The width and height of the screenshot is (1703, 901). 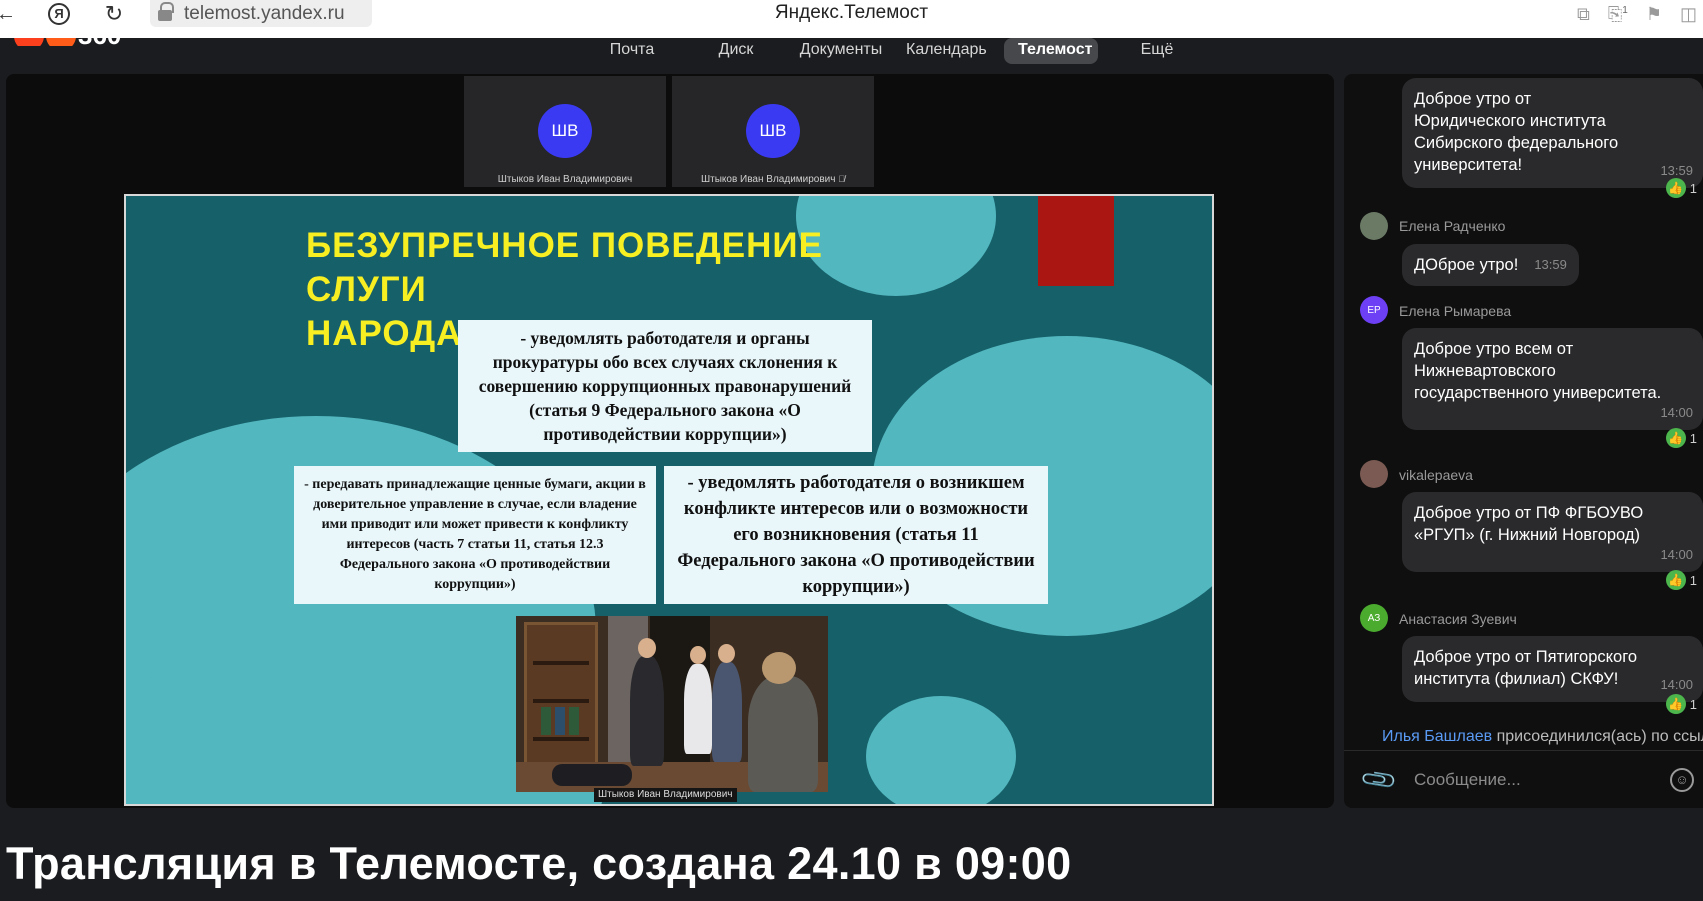 What do you see at coordinates (1379, 779) in the screenshot?
I see `attach-icon: 📎` at bounding box center [1379, 779].